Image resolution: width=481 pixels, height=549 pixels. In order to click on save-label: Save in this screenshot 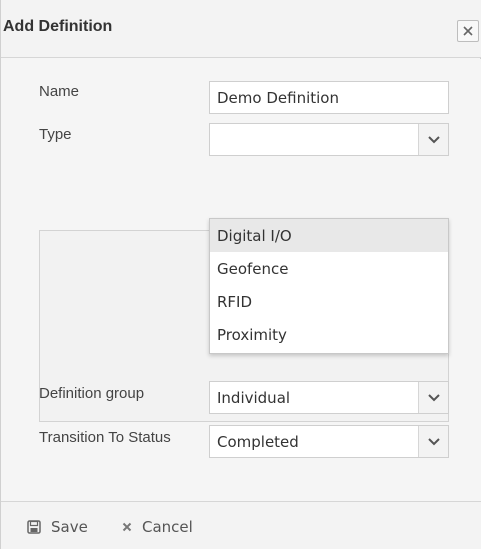, I will do `click(69, 527)`.